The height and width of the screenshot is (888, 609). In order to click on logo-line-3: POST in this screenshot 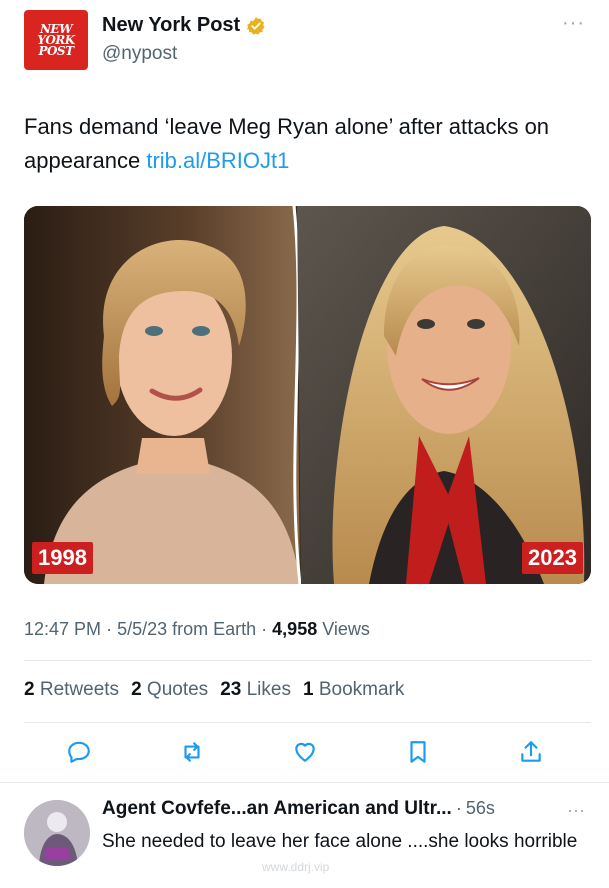, I will do `click(56, 50)`.